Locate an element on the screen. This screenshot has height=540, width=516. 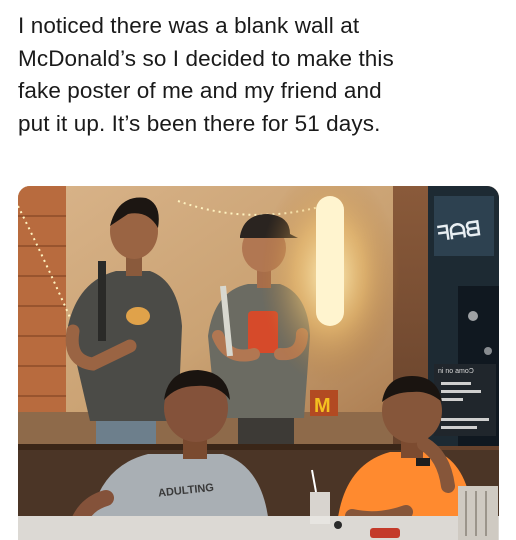
menu-sign: ni no amoƆ is located at coordinates (465, 400).